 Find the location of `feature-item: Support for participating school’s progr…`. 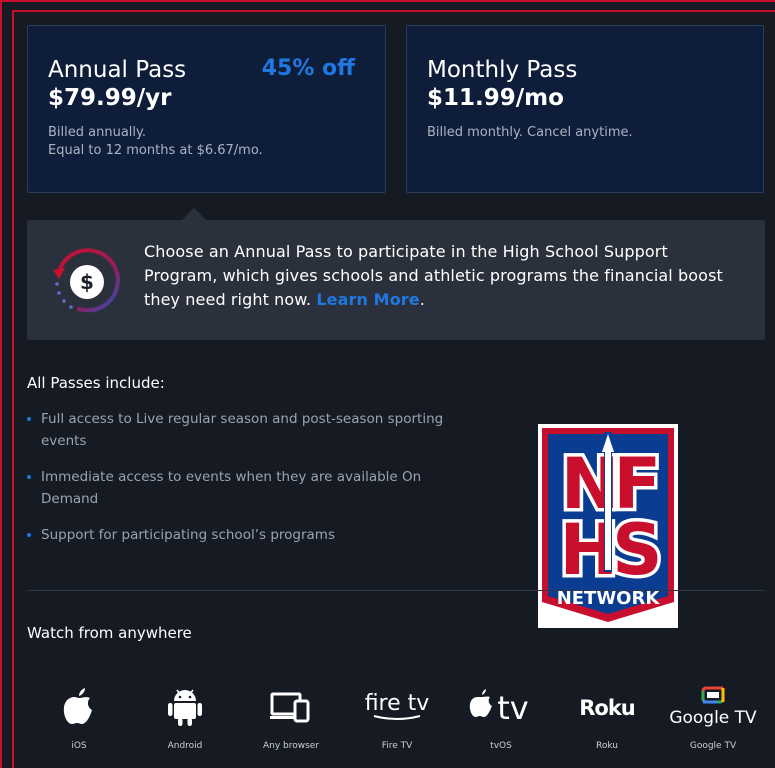

feature-item: Support for participating school’s progr… is located at coordinates (247, 535).